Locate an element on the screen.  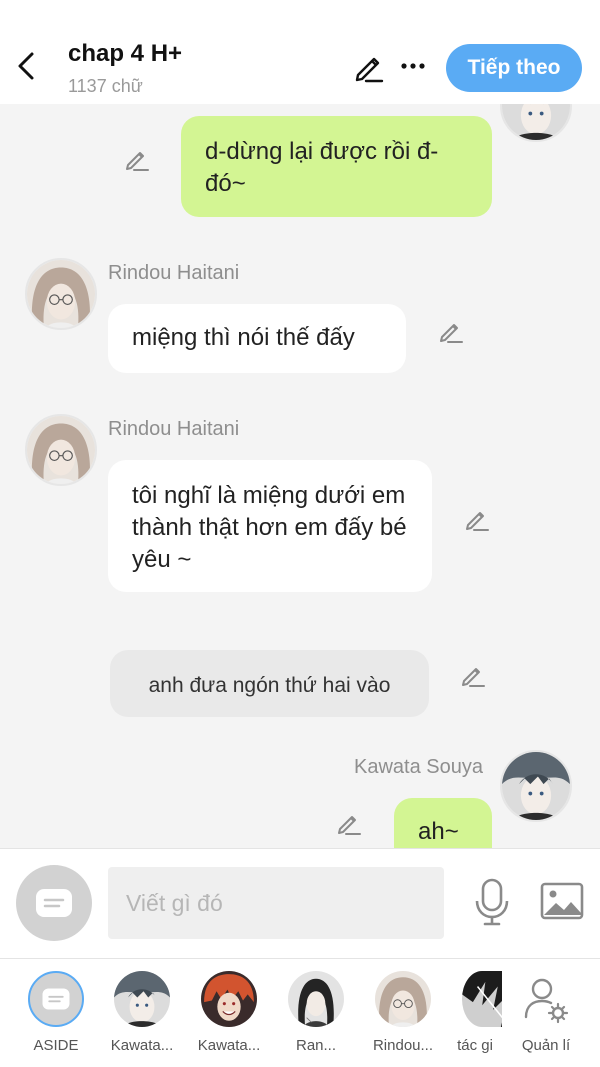
user-settings-icon is located at coordinates (546, 1001).